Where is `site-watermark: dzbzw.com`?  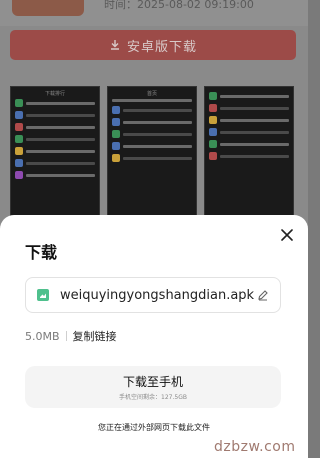 site-watermark: dzbzw.com is located at coordinates (255, 447).